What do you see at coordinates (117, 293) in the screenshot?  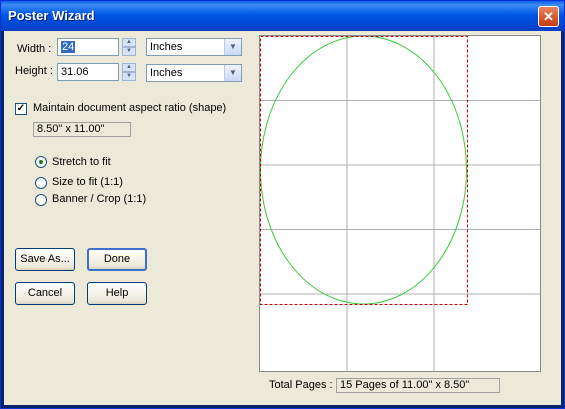 I see `help-button: Help` at bounding box center [117, 293].